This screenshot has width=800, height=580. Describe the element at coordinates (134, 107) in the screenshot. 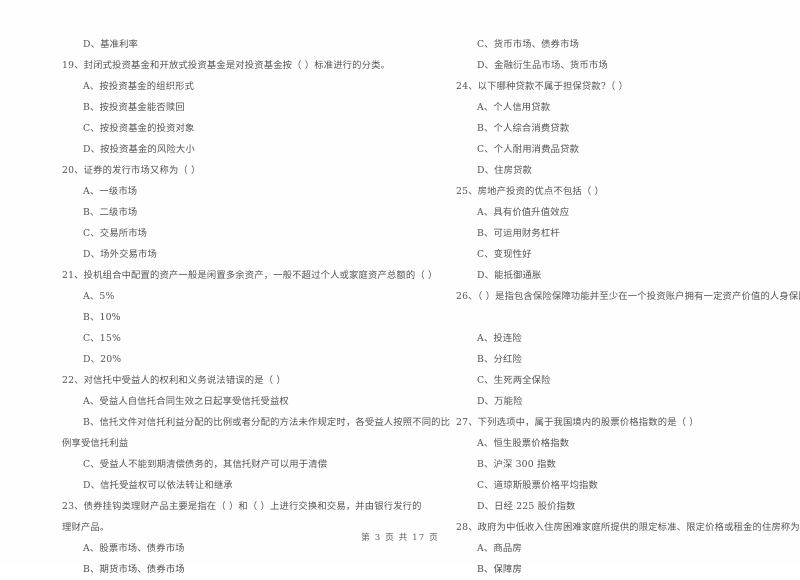

I see `question-option: B、按投资基金能否赎回` at that location.